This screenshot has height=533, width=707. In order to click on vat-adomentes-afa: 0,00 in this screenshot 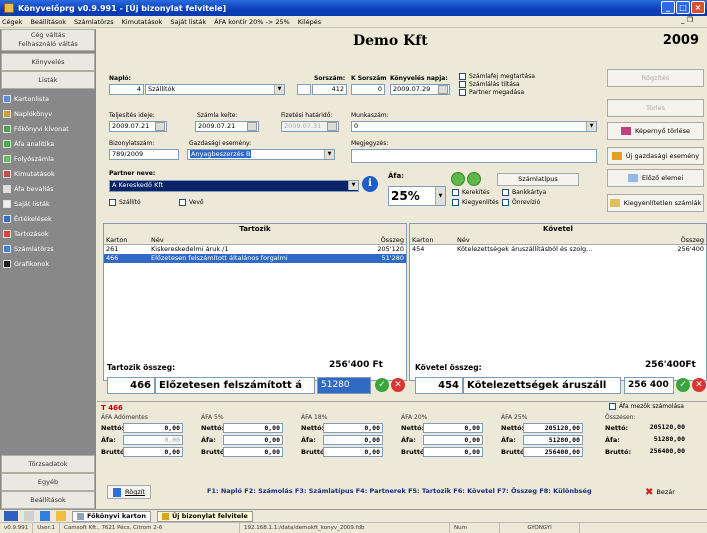, I will do `click(153, 439)`.